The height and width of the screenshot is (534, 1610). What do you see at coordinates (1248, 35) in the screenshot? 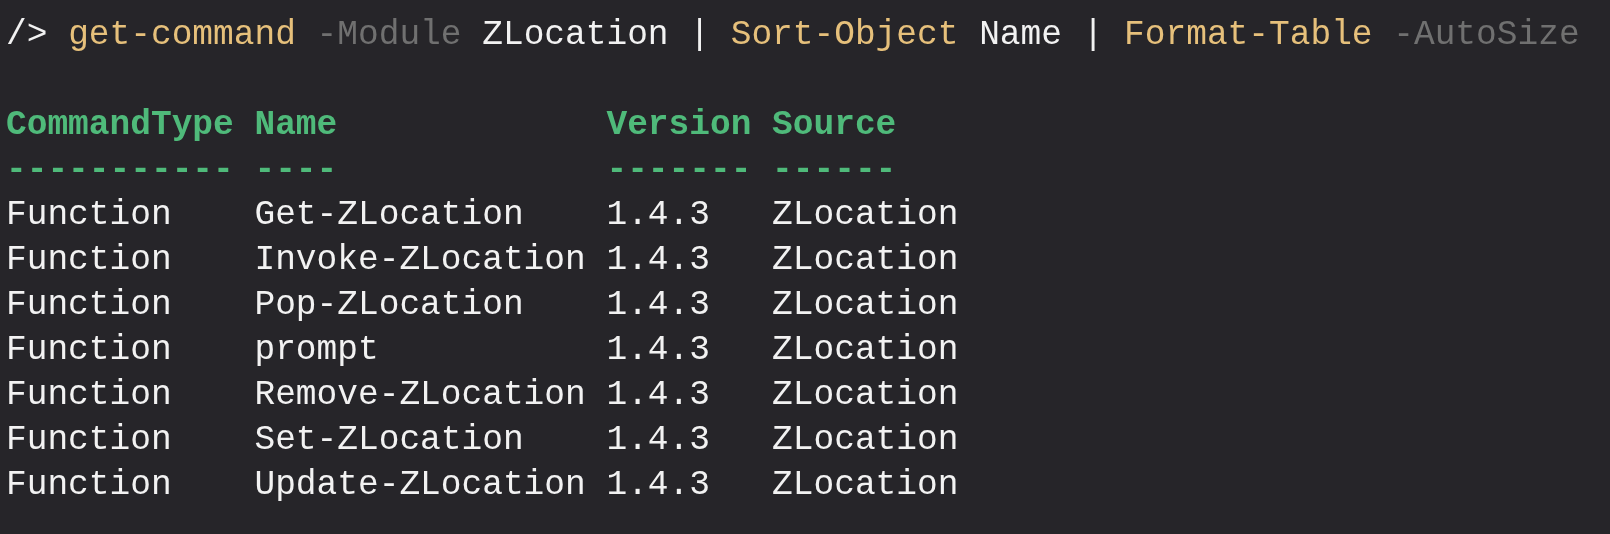
I see `command-name: Format-Table` at bounding box center [1248, 35].